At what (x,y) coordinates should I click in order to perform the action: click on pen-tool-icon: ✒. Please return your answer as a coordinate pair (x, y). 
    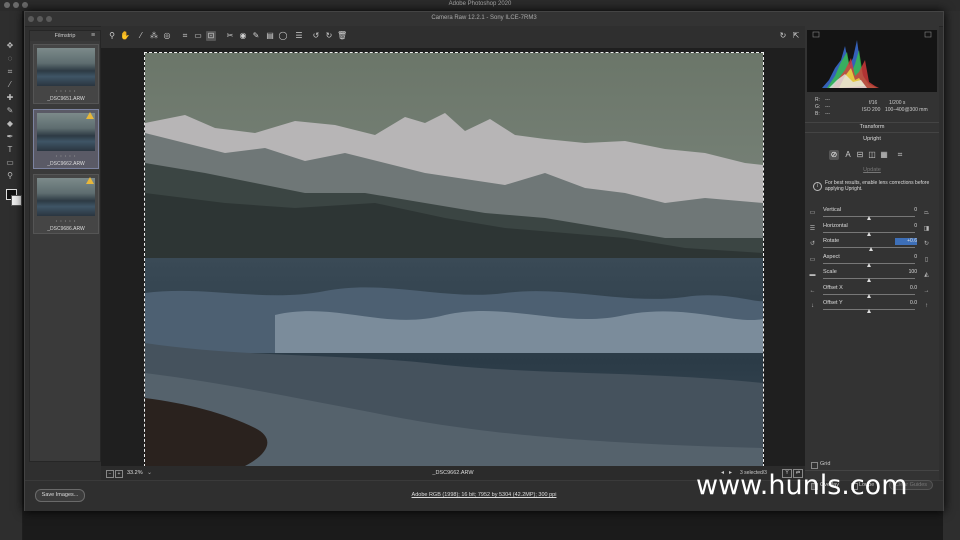
    Looking at the image, I should click on (10, 137).